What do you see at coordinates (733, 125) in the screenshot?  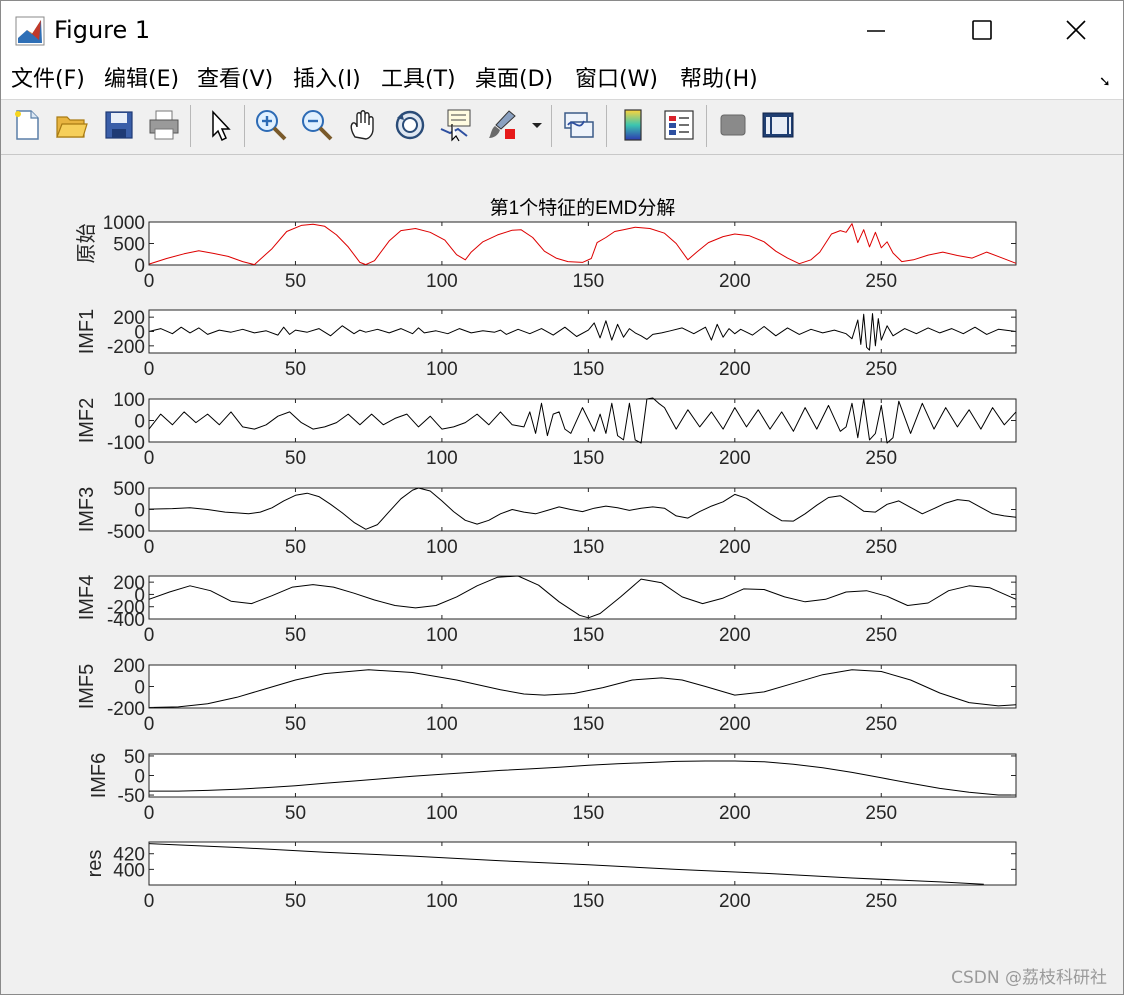 I see `hide-plot-tools-icon` at bounding box center [733, 125].